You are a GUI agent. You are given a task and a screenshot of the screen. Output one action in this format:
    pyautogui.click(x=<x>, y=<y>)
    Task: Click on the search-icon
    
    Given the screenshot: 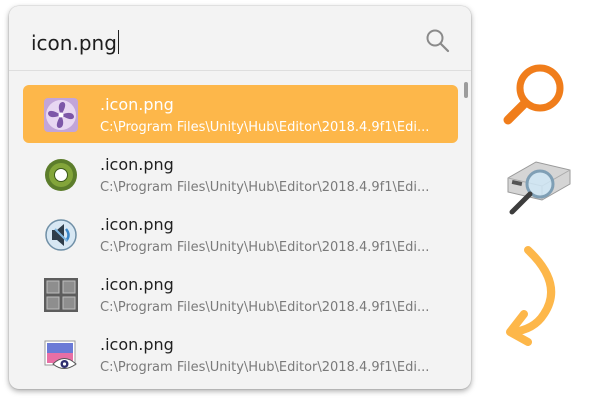 What is the action you would take?
    pyautogui.click(x=438, y=41)
    